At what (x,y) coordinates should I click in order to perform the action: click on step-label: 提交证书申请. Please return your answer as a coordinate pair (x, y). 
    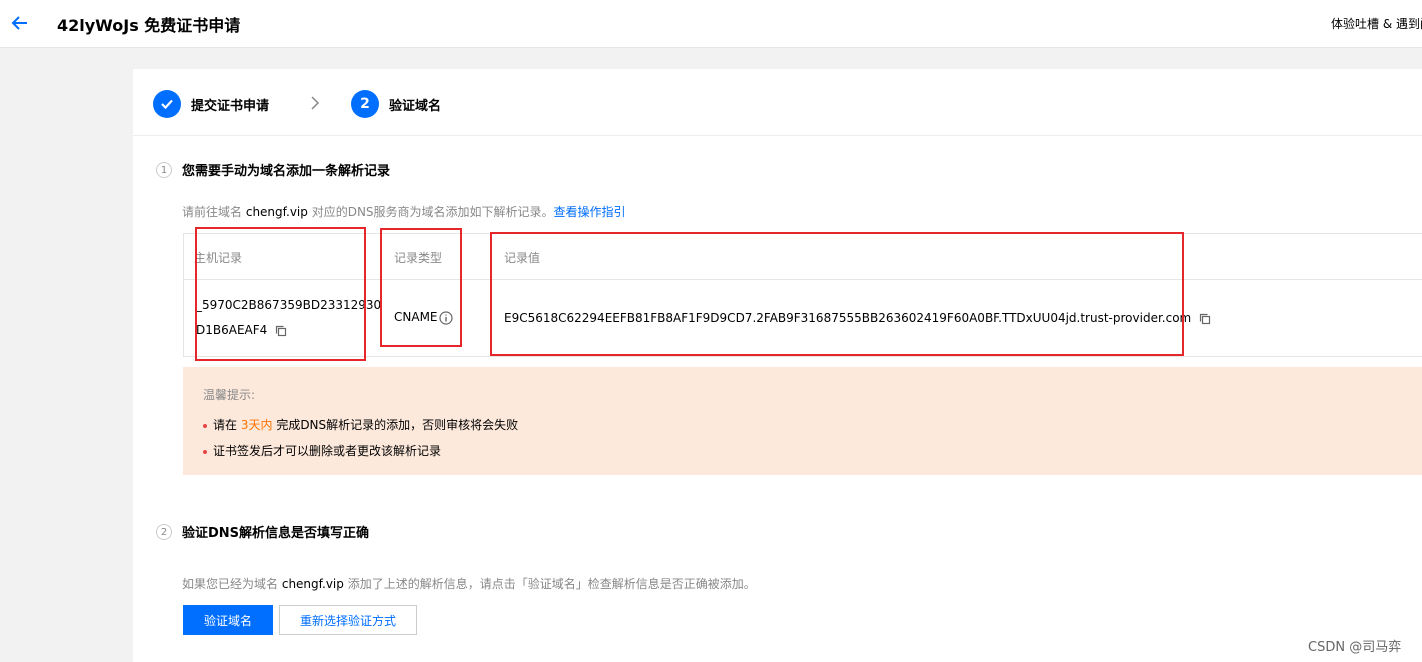
    Looking at the image, I should click on (230, 106).